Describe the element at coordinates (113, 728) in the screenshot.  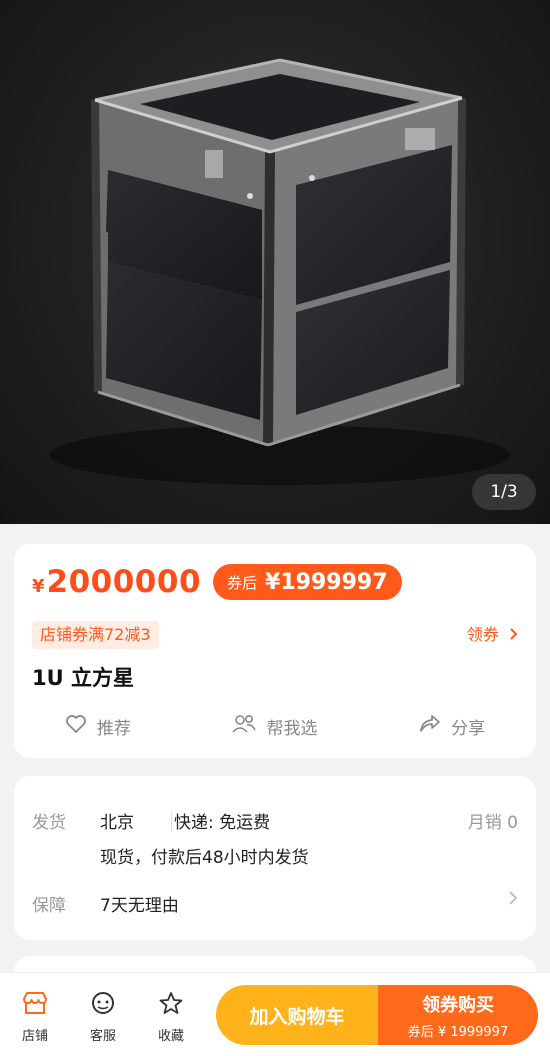
I see `recommend-label: 推荐` at that location.